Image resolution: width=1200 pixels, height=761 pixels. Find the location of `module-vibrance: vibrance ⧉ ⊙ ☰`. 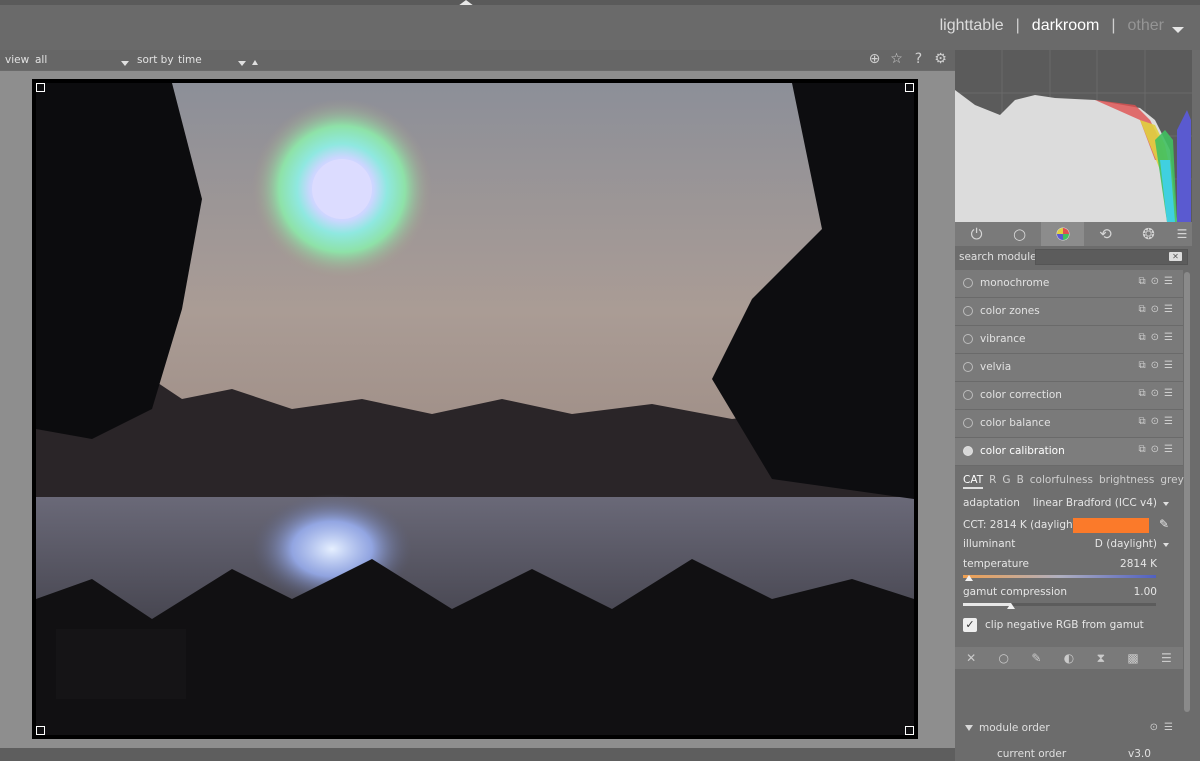

module-vibrance: vibrance ⧉ ⊙ ☰ is located at coordinates (1069, 340).